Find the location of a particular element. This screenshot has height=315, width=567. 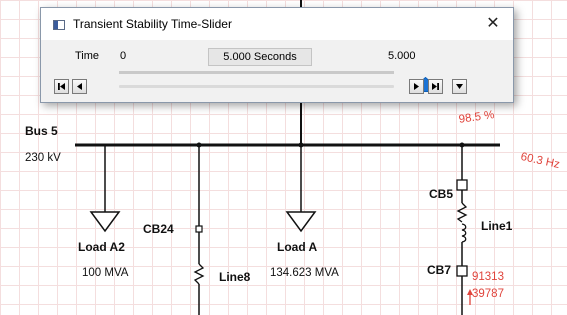

time-max-label: 5.000 is located at coordinates (402, 56).